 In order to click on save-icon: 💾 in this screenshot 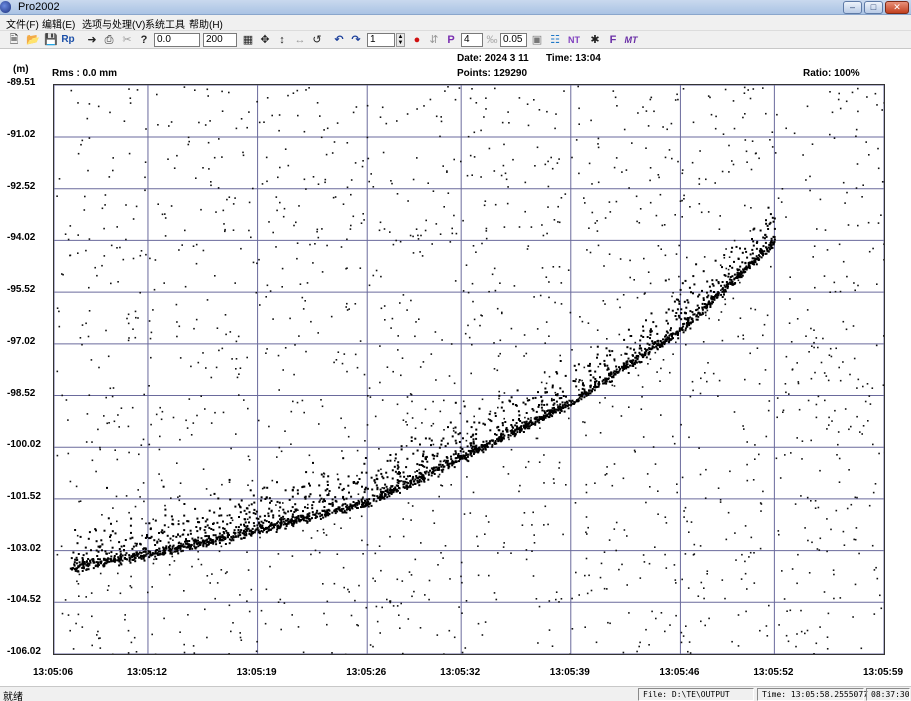, I will do `click(51, 40)`.